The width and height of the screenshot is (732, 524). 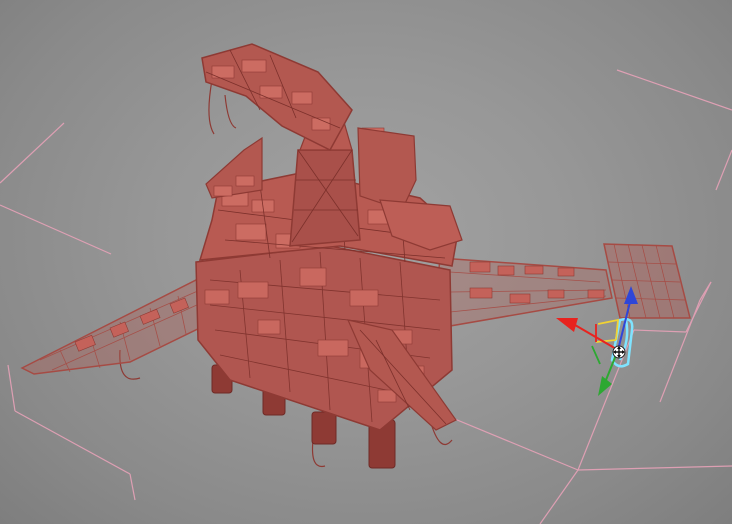 What do you see at coordinates (587, 334) in the screenshot?
I see `x-axis-handle` at bounding box center [587, 334].